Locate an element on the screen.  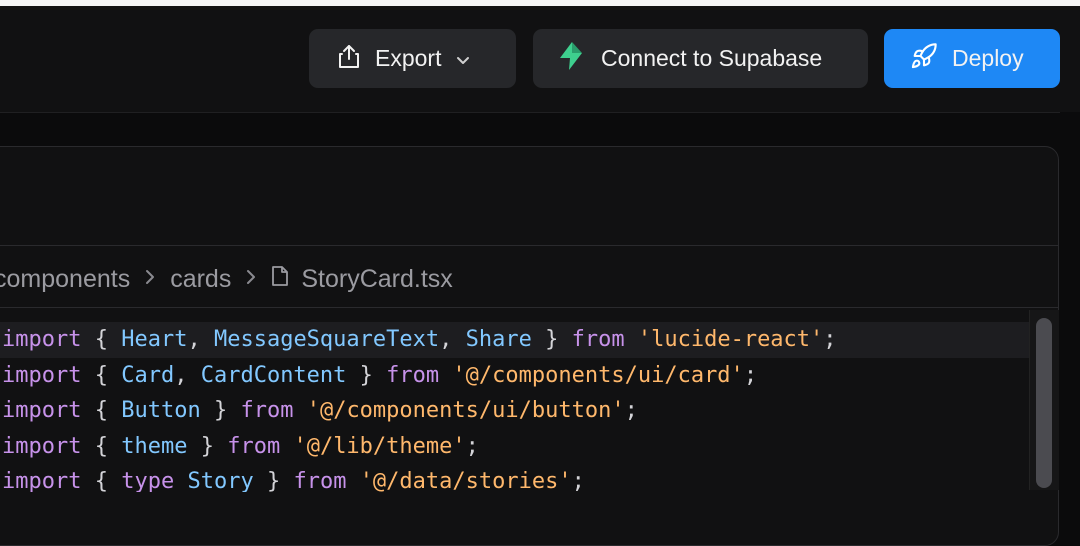
code-token: MessageSquareText is located at coordinates (326, 339).